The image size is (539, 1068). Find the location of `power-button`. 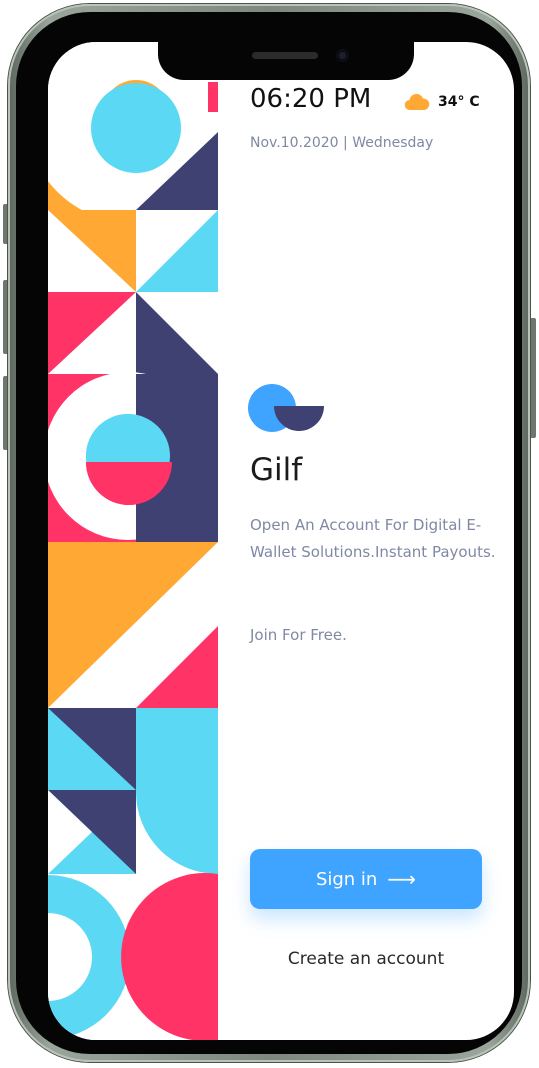

power-button is located at coordinates (533, 378).